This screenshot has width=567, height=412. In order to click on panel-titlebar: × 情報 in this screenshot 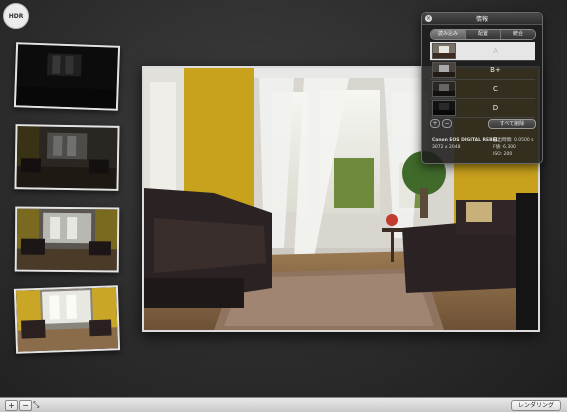, I will do `click(482, 19)`.